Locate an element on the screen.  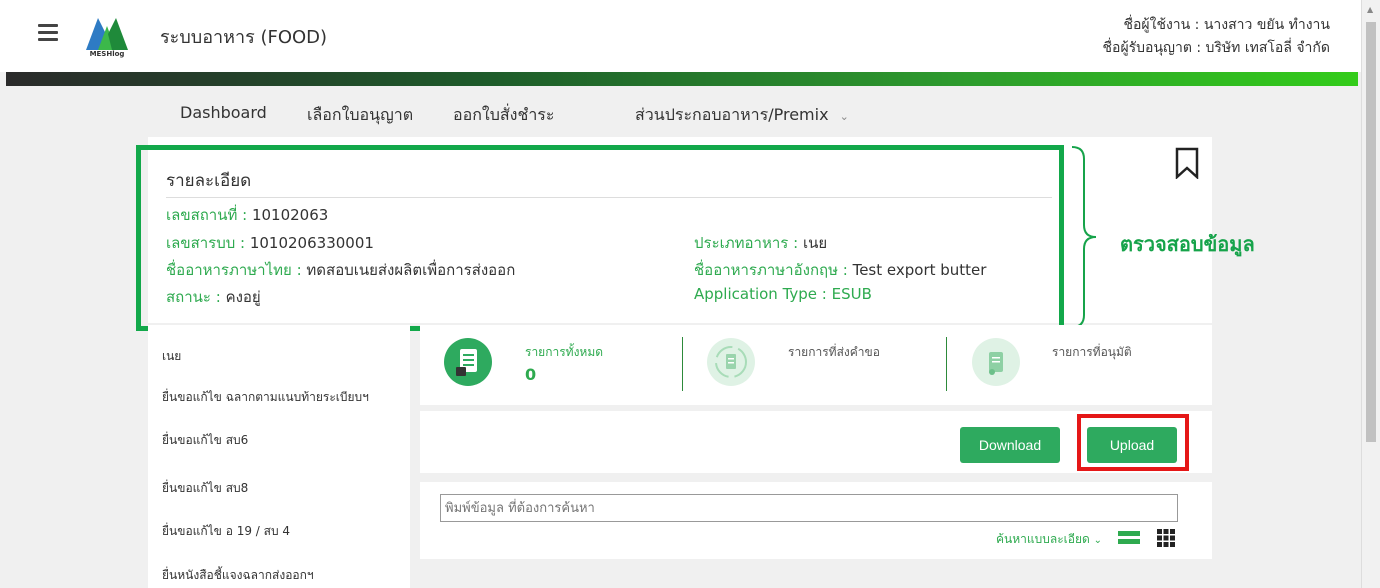
list-view-icon is located at coordinates (1129, 538).